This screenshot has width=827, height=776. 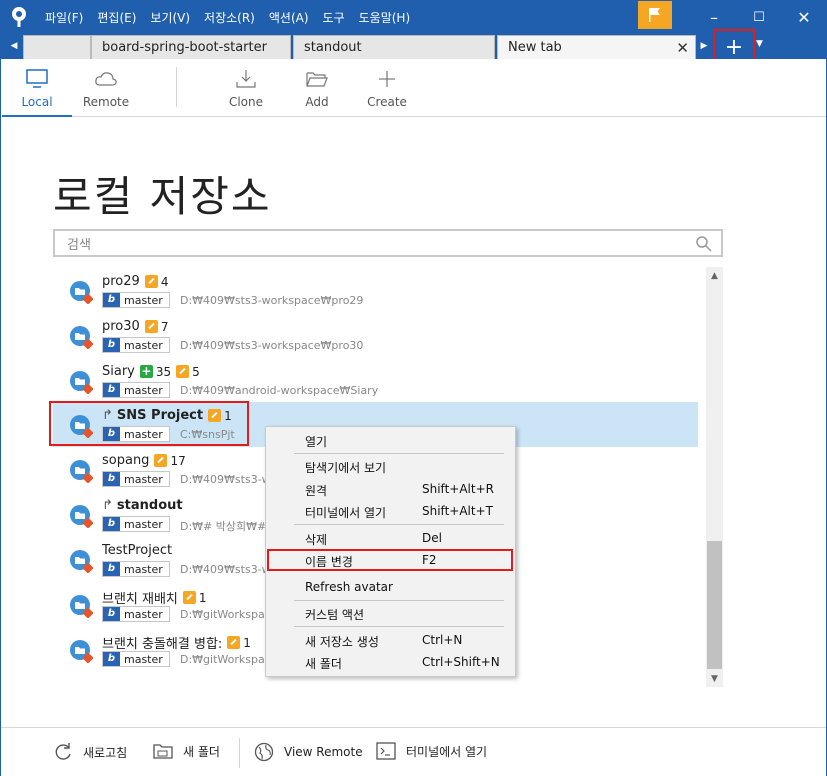 I want to click on tab-label: New tab, so click(x=535, y=47).